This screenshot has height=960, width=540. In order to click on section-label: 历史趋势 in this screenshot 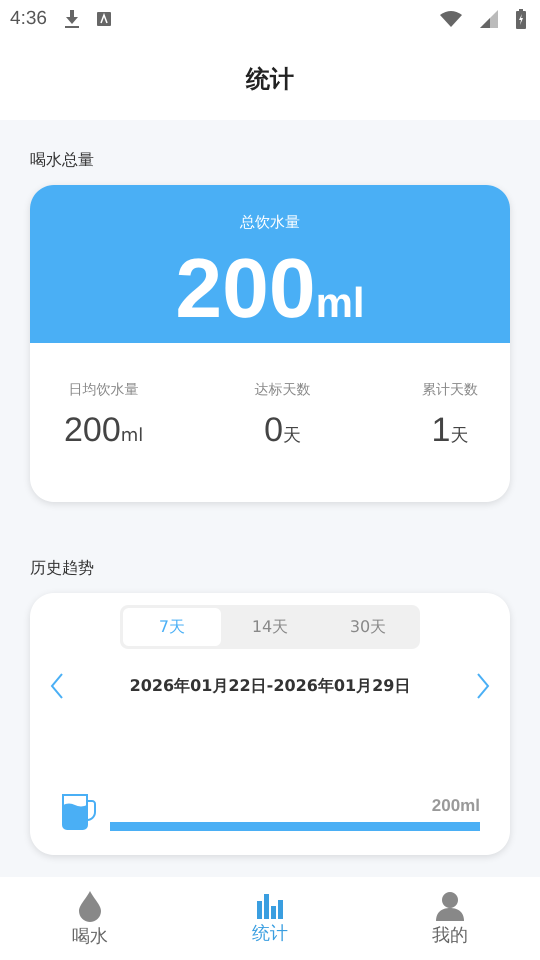, I will do `click(62, 568)`.